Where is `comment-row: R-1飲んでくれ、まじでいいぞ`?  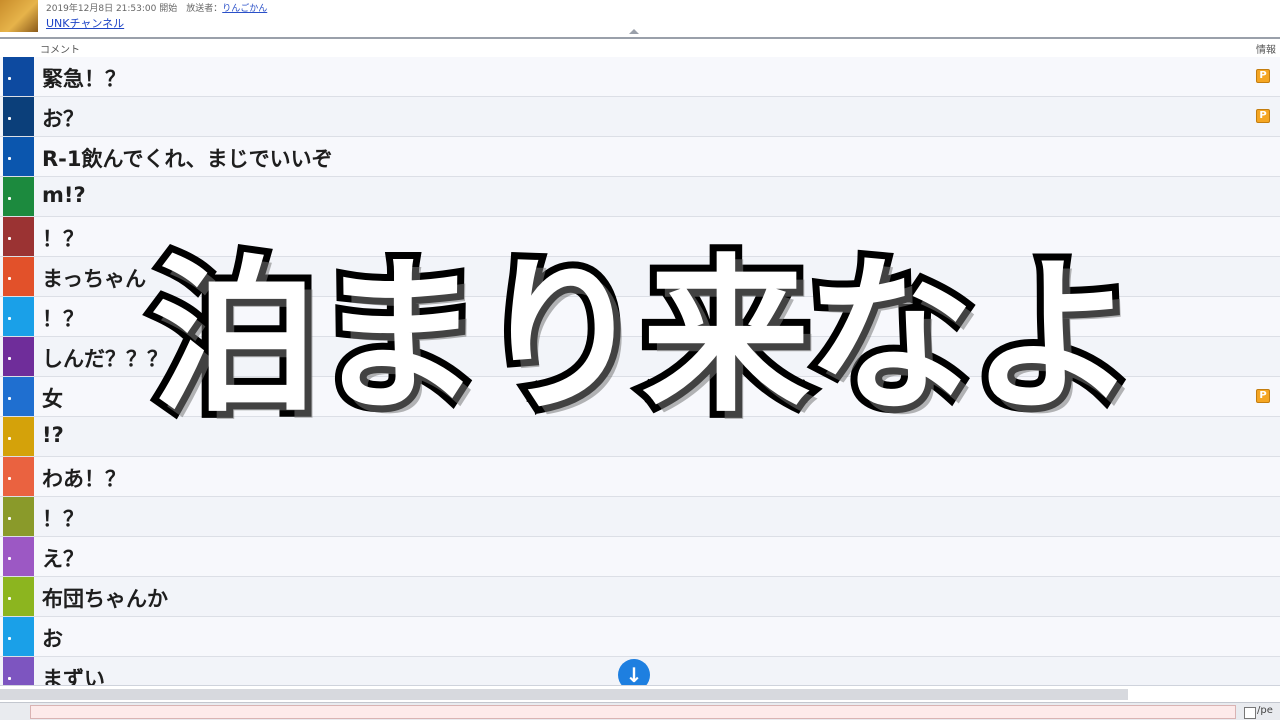 comment-row: R-1飲んでくれ、まじでいいぞ is located at coordinates (640, 157).